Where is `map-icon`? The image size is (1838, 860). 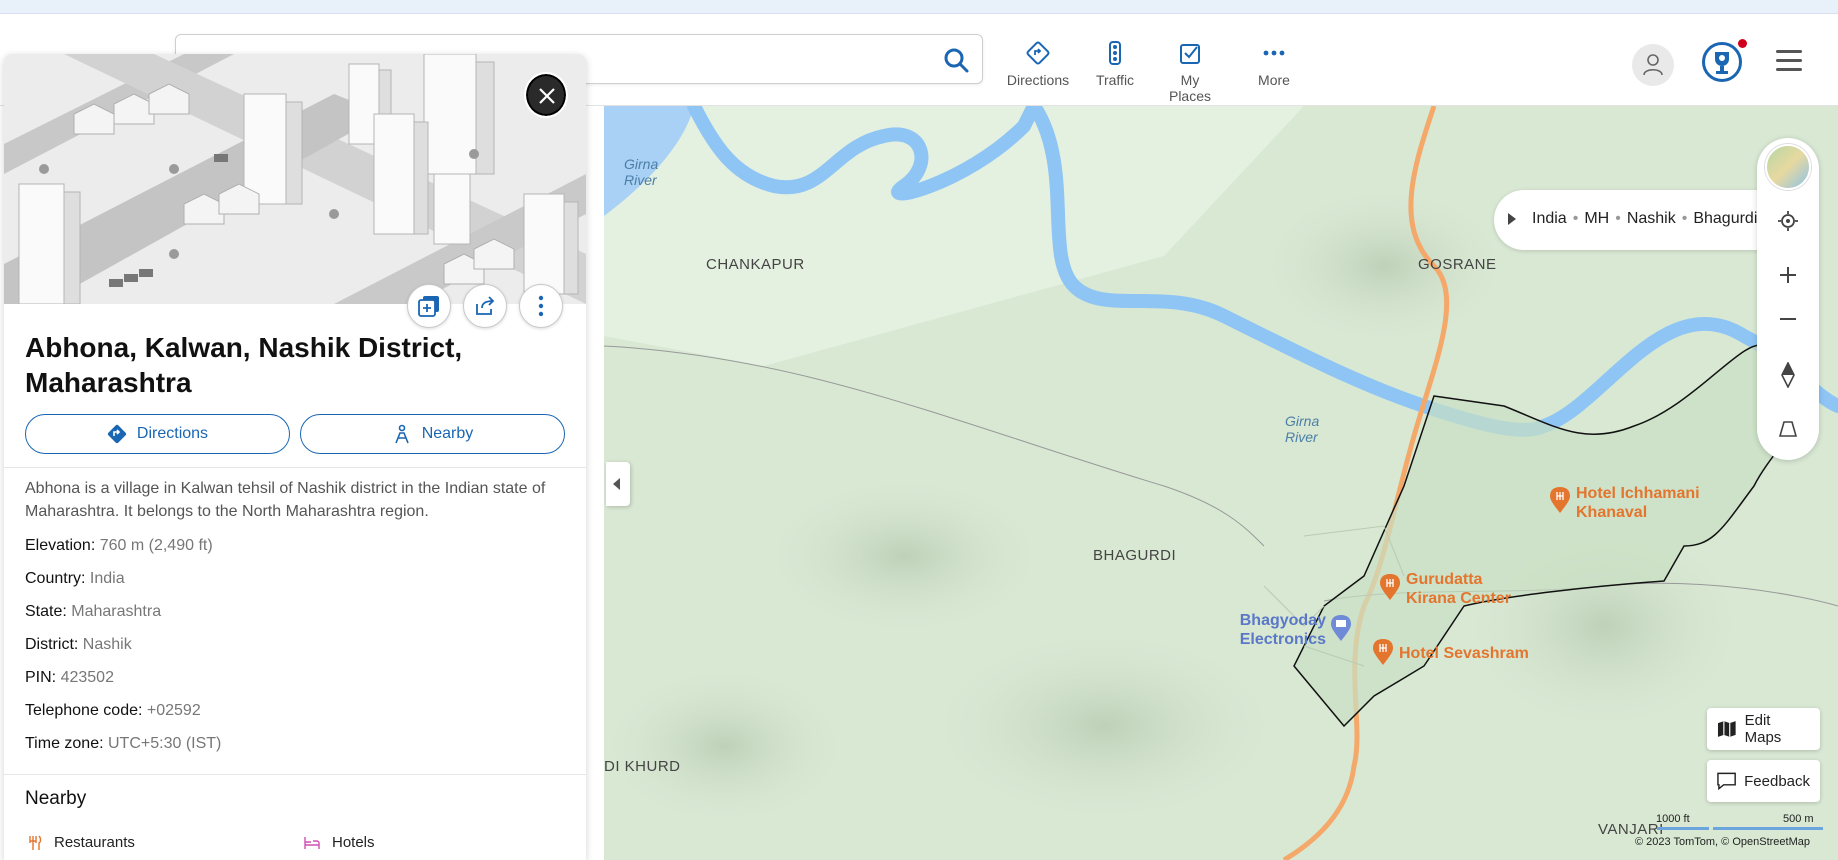
map-icon is located at coordinates (1726, 729).